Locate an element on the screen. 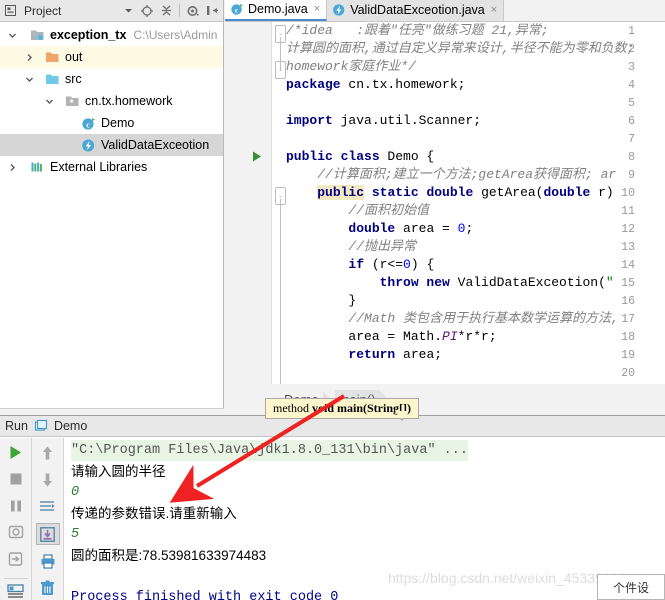  tree-node-demo: c Demo is located at coordinates (111, 123).